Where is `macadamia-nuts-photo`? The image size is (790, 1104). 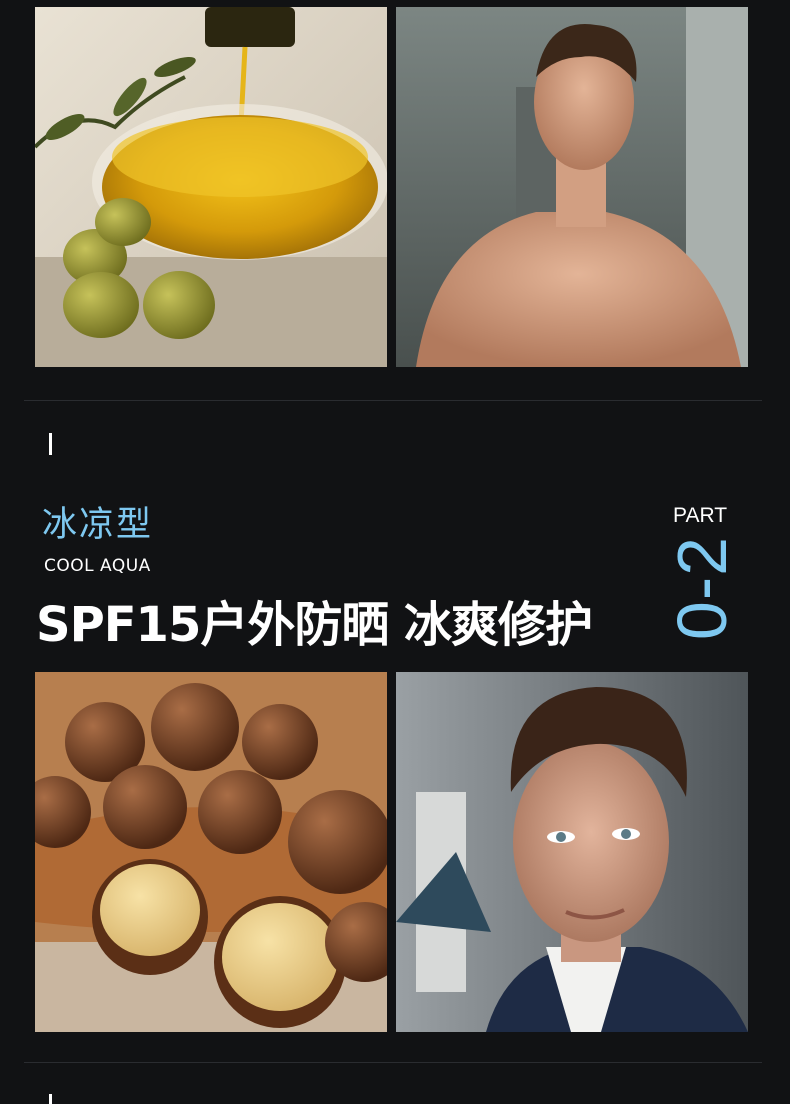
macadamia-nuts-photo is located at coordinates (211, 852).